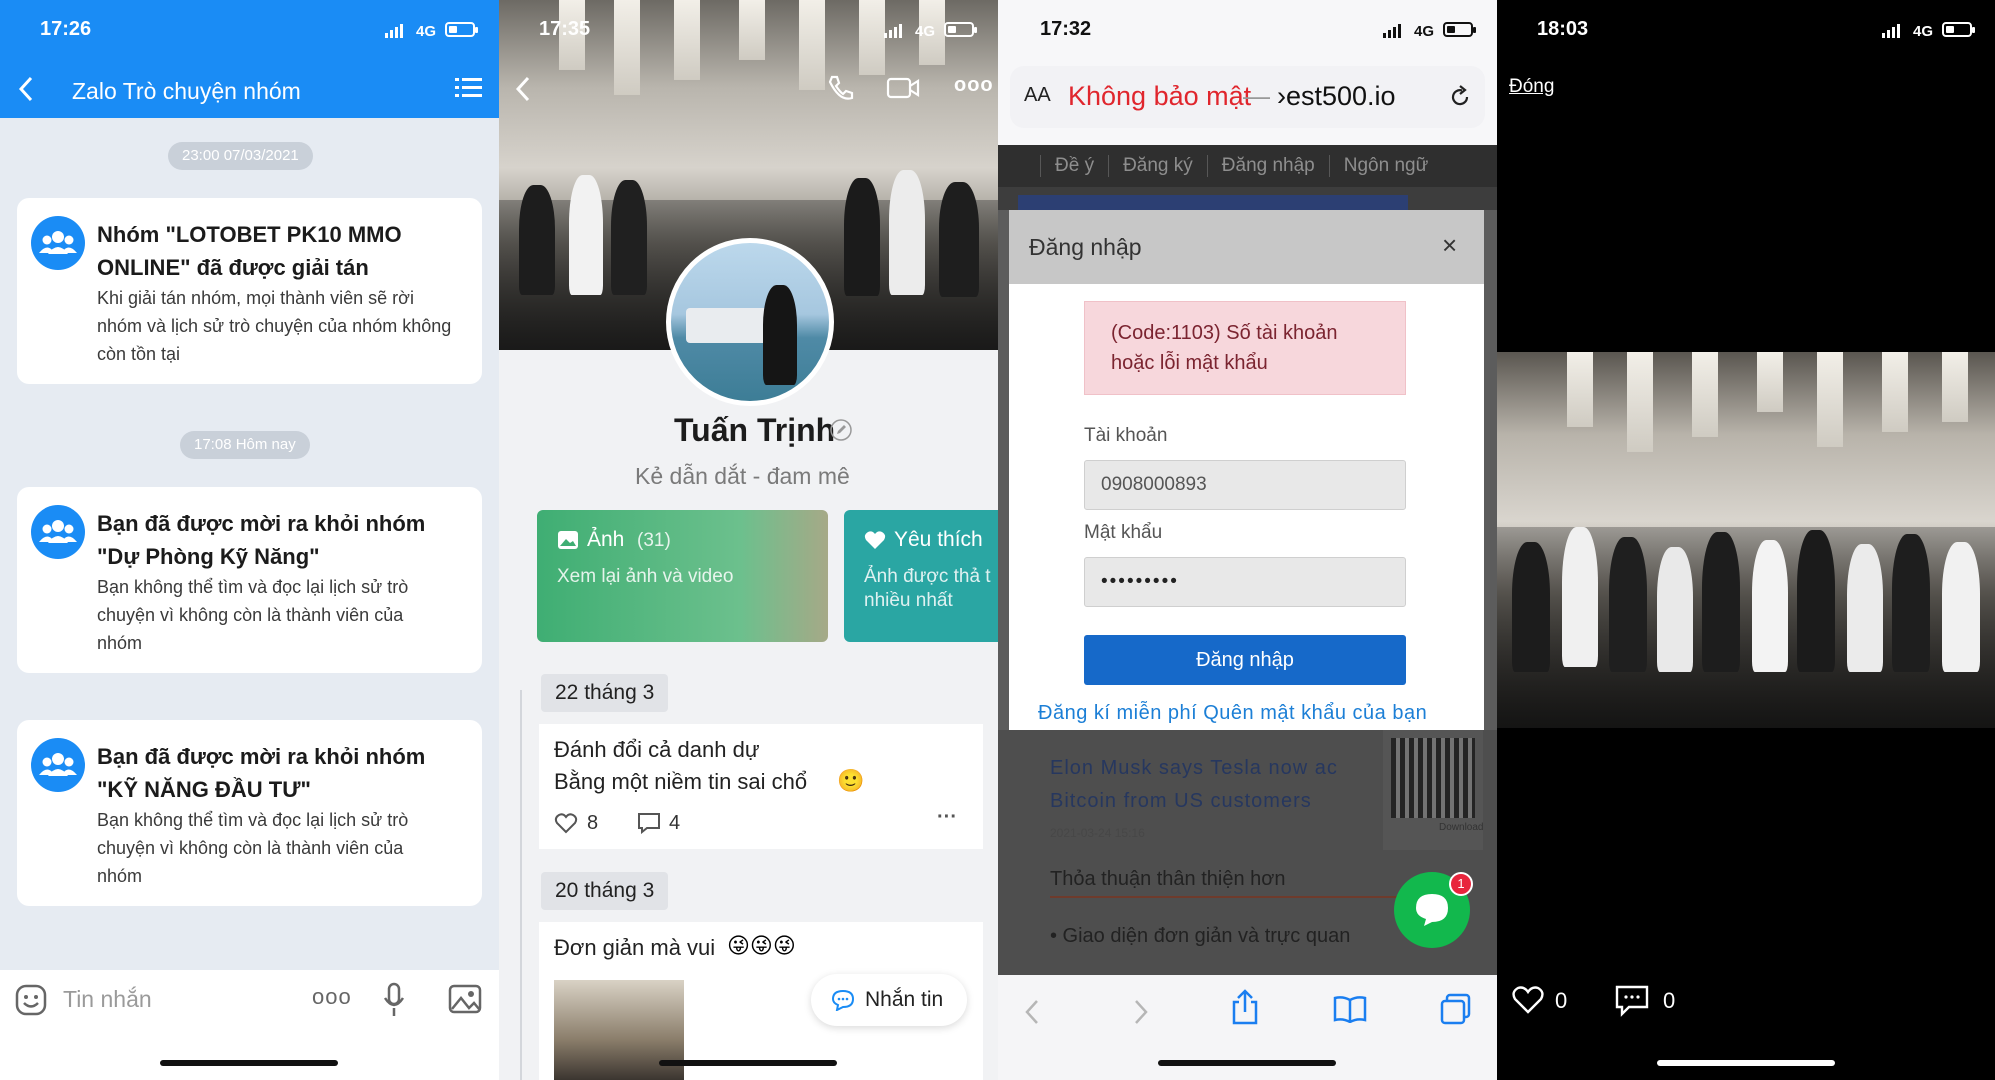 The width and height of the screenshot is (1995, 1080). What do you see at coordinates (1157, 166) in the screenshot?
I see `nav-item: Đăng ký` at bounding box center [1157, 166].